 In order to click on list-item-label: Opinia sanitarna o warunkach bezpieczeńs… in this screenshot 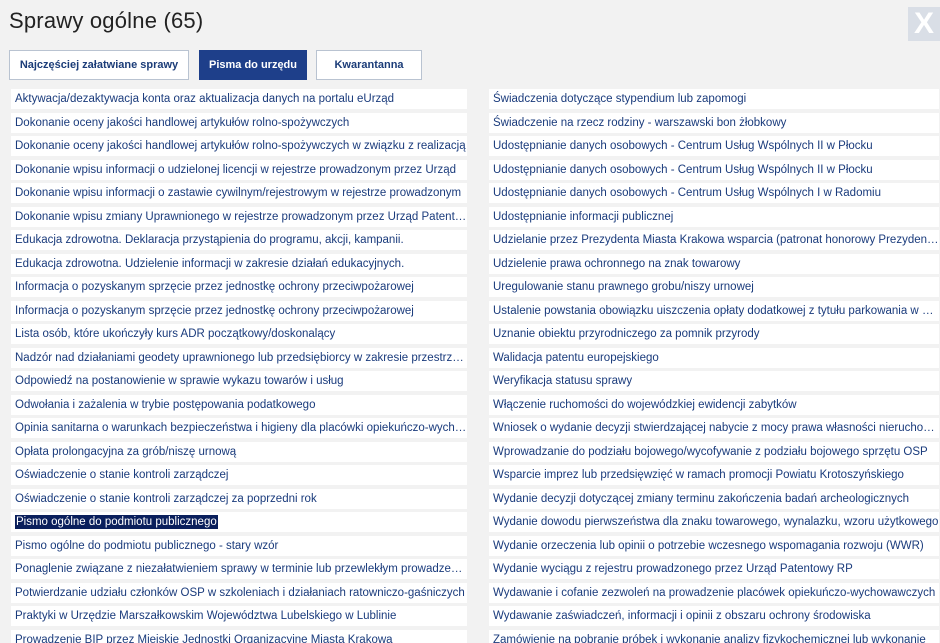, I will do `click(241, 428)`.